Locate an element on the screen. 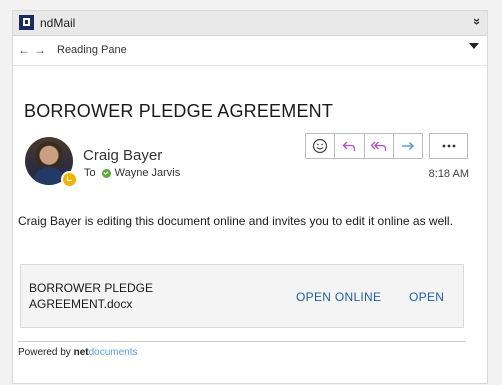 Image resolution: width=502 pixels, height=385 pixels. forward-icon is located at coordinates (407, 146).